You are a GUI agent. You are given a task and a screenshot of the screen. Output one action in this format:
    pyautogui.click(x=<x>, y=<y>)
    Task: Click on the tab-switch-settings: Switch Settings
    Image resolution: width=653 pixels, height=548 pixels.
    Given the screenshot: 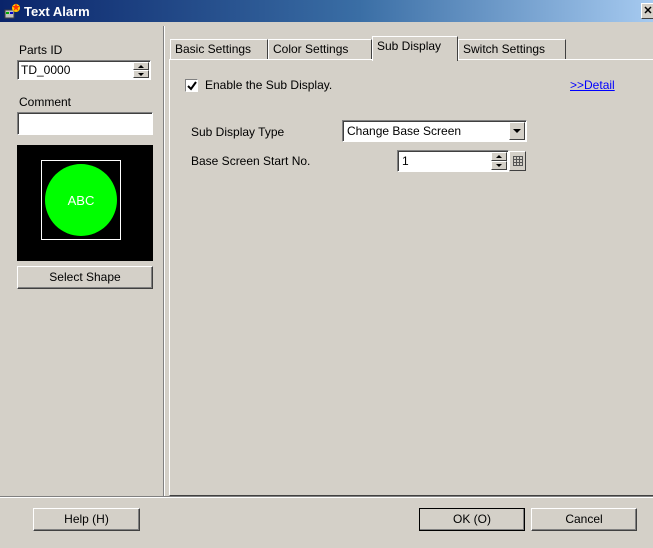 What is the action you would take?
    pyautogui.click(x=512, y=49)
    